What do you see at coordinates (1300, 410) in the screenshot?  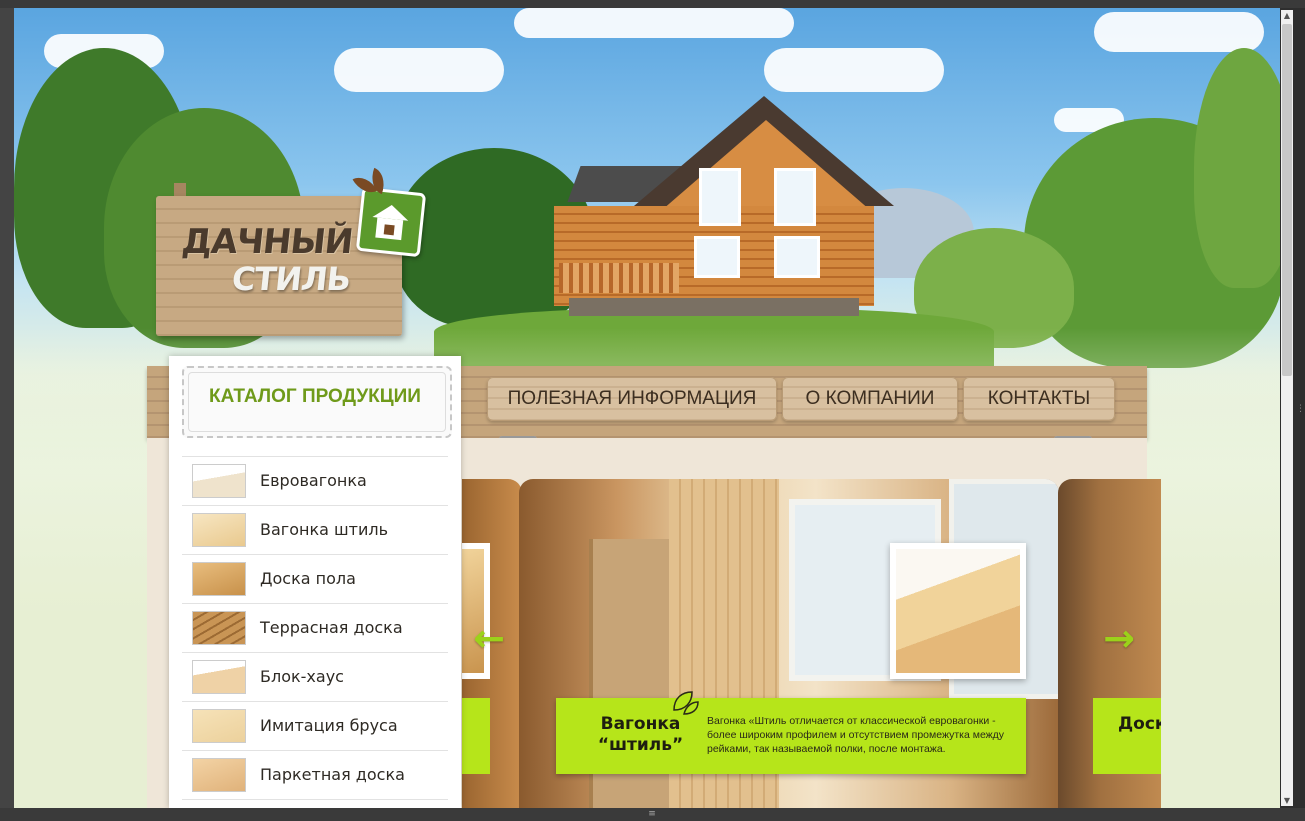 I see `resize-handle-icon: ⋮` at bounding box center [1300, 410].